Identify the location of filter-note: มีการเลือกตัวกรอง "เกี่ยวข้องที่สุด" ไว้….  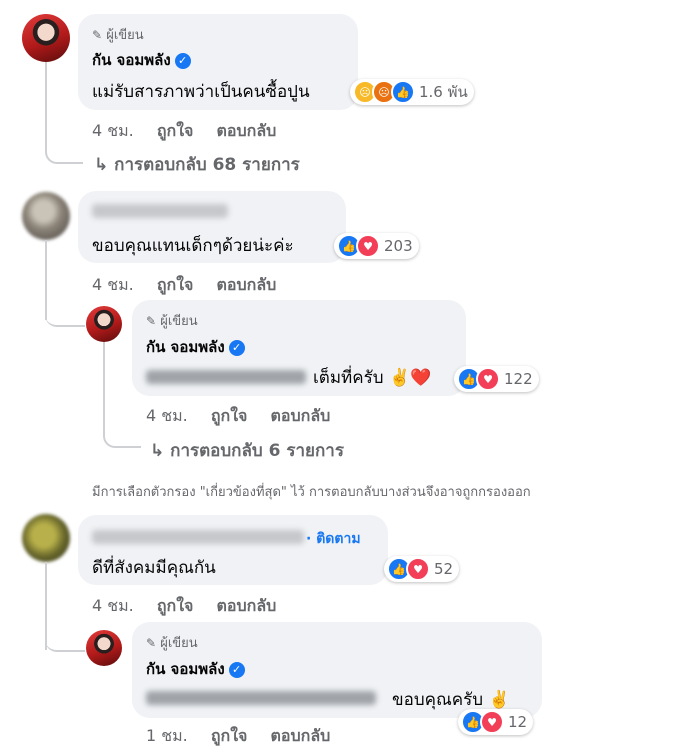
(311, 492).